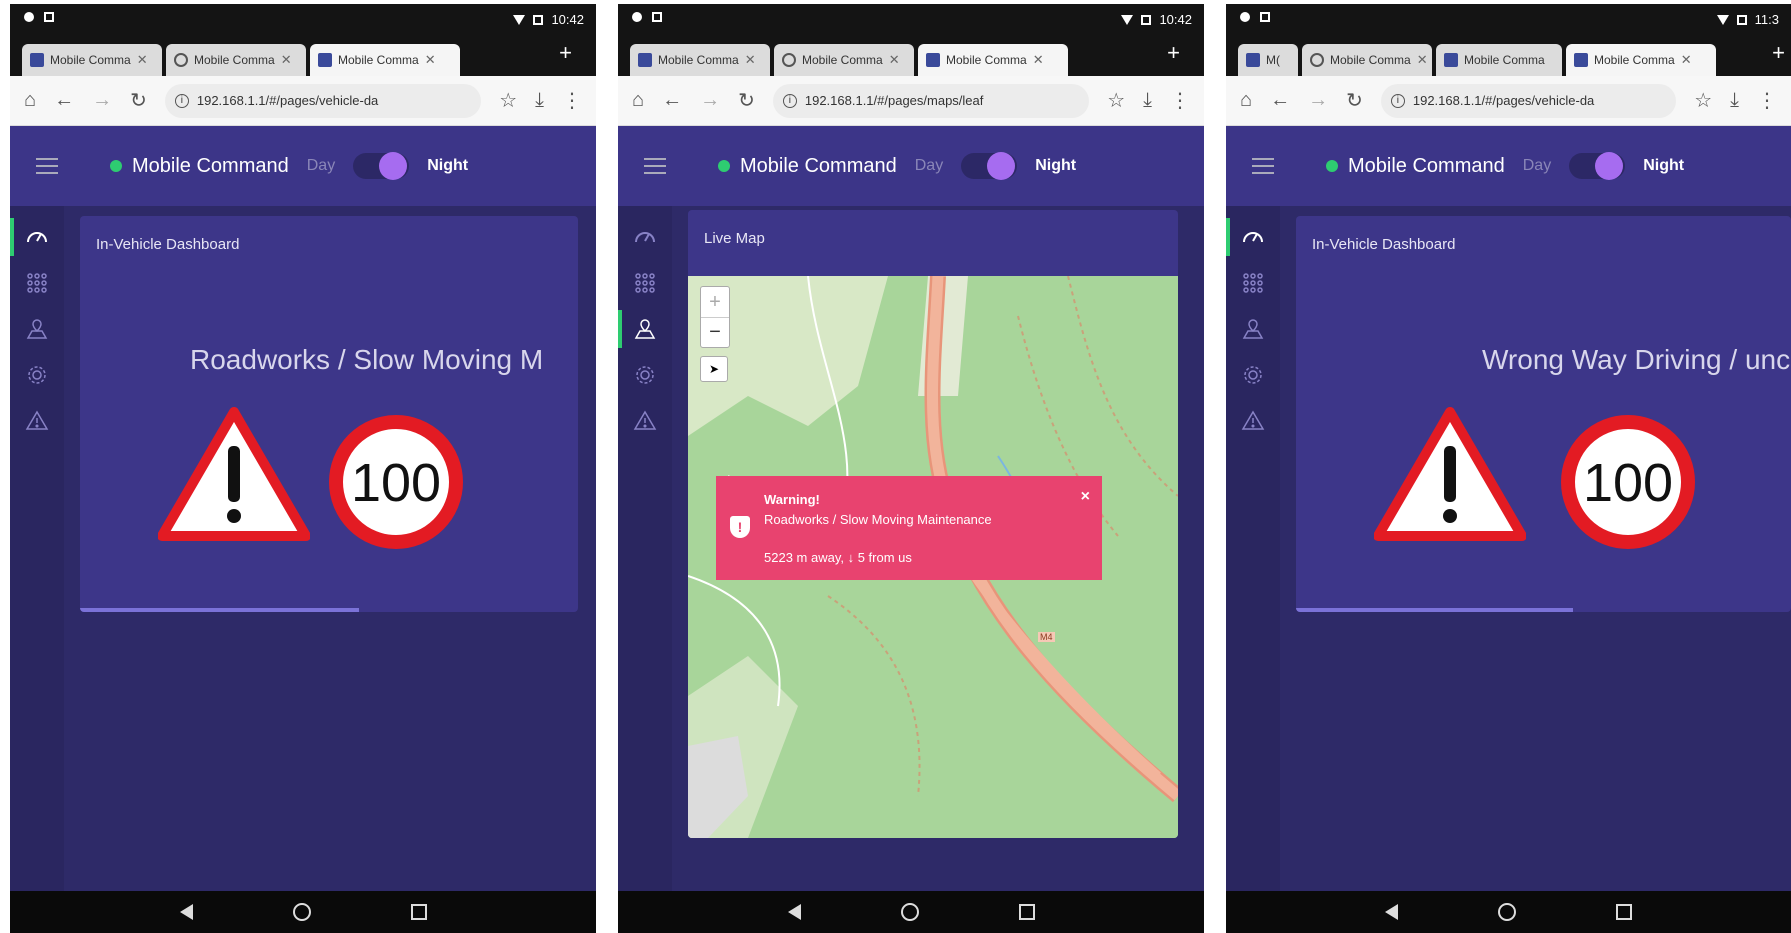 The width and height of the screenshot is (1791, 933). What do you see at coordinates (1508, 20) in the screenshot?
I see `status-bar: 11:3` at bounding box center [1508, 20].